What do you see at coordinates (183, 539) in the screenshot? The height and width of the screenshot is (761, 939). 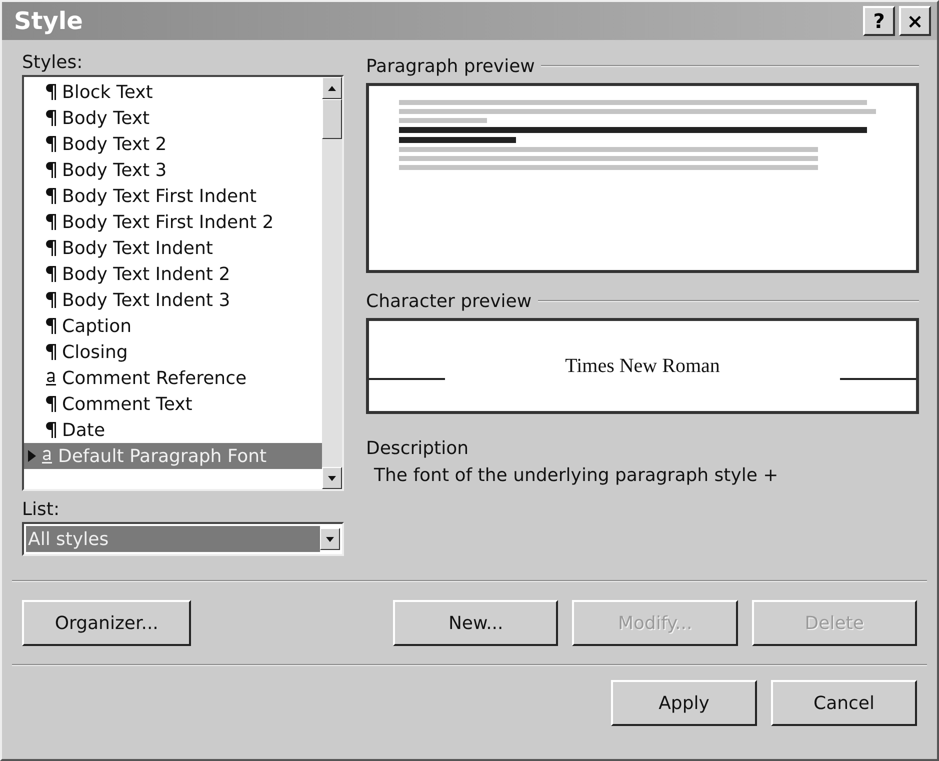 I see `list-dropdown: All styles` at bounding box center [183, 539].